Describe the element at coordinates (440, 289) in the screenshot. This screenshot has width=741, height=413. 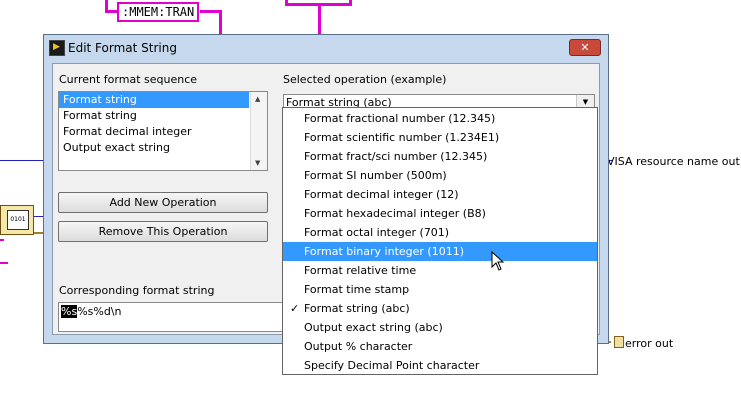
I see `dropdown-item: Format time stamp` at that location.